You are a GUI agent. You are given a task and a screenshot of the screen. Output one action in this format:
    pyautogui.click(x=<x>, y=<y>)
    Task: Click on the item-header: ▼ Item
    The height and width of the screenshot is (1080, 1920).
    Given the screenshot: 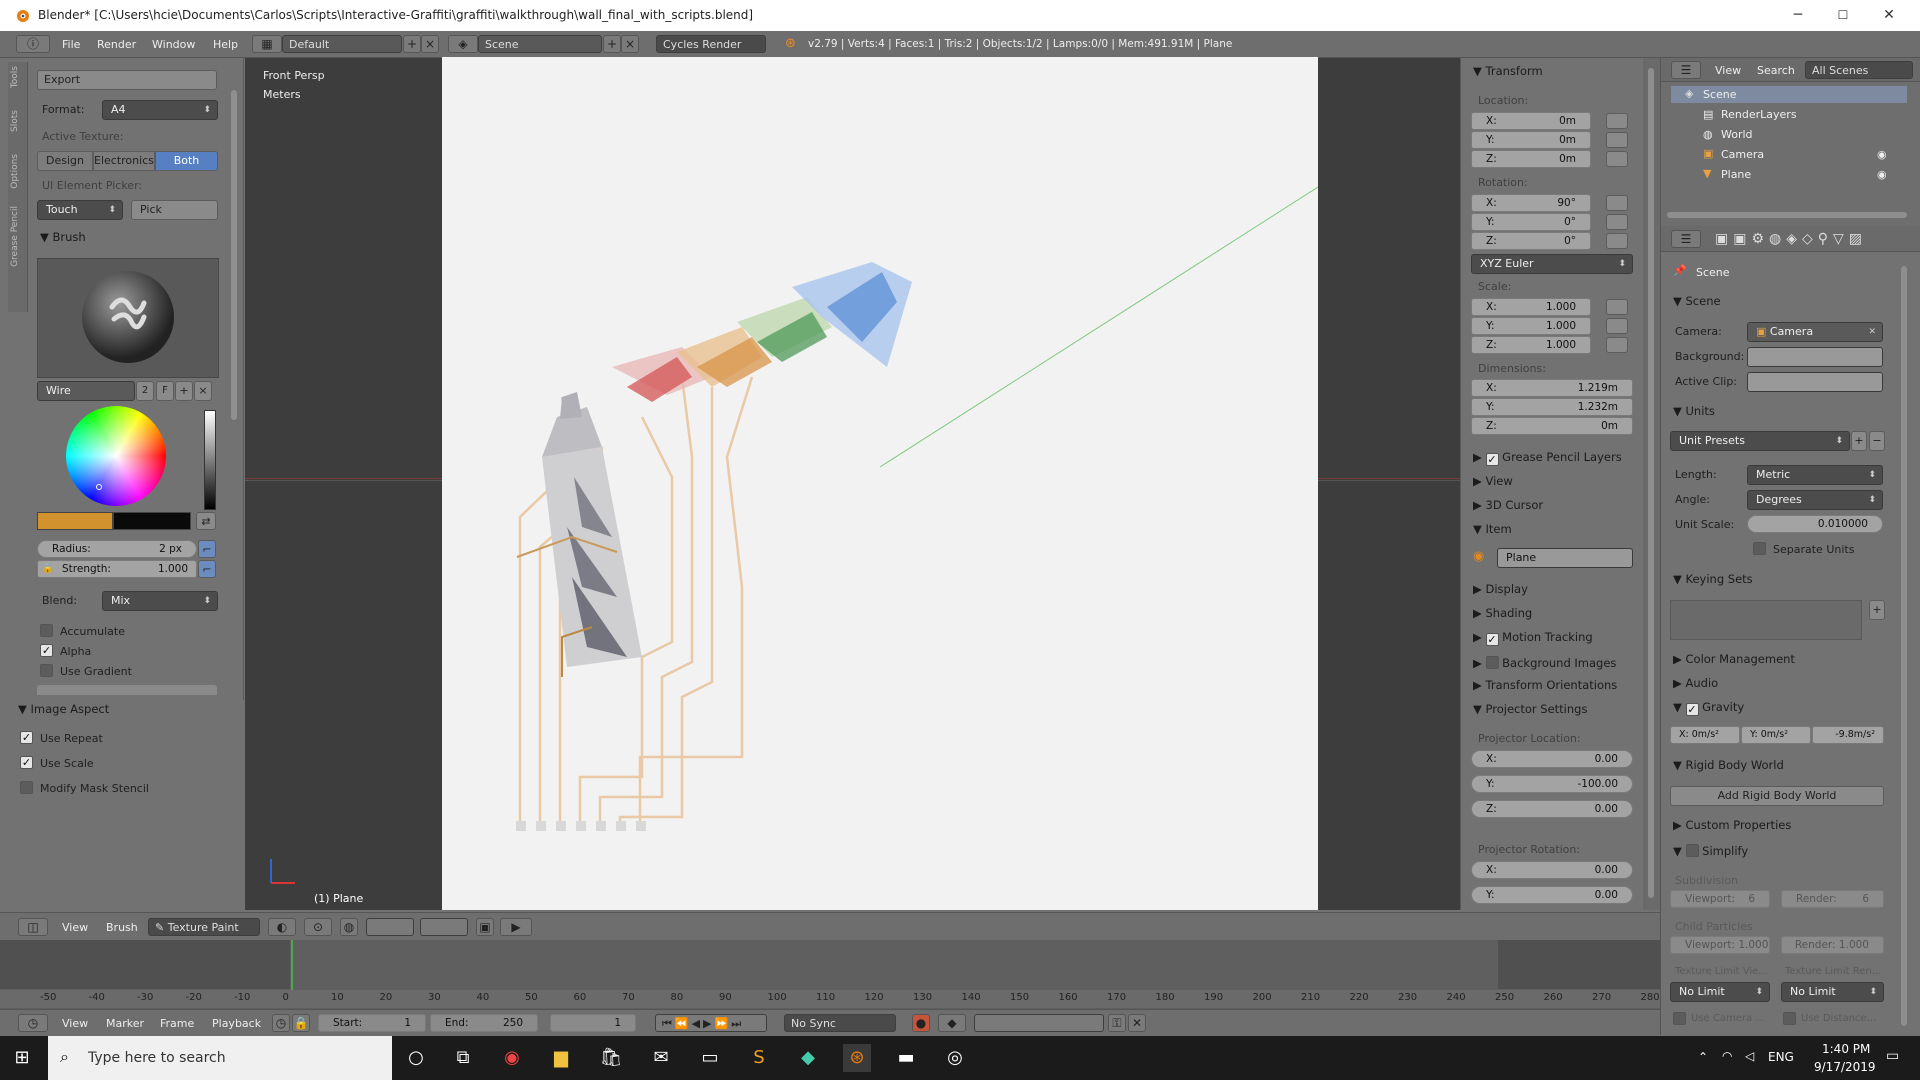 What is the action you would take?
    pyautogui.click(x=1492, y=529)
    